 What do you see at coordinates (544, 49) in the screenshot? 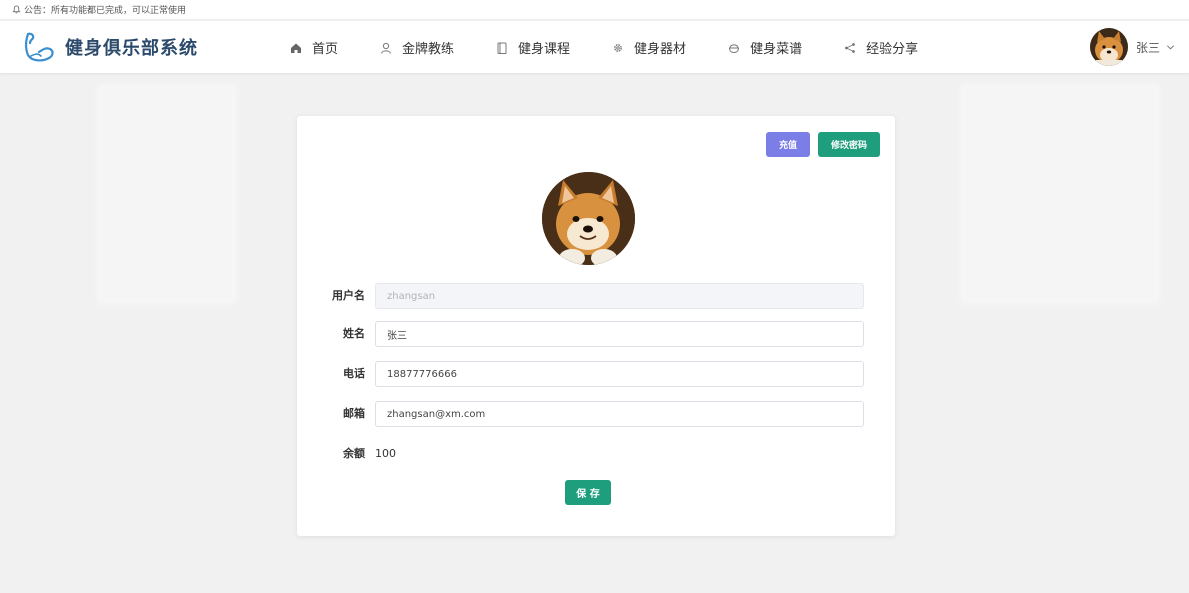
I see `nav-label: 健身课程` at bounding box center [544, 49].